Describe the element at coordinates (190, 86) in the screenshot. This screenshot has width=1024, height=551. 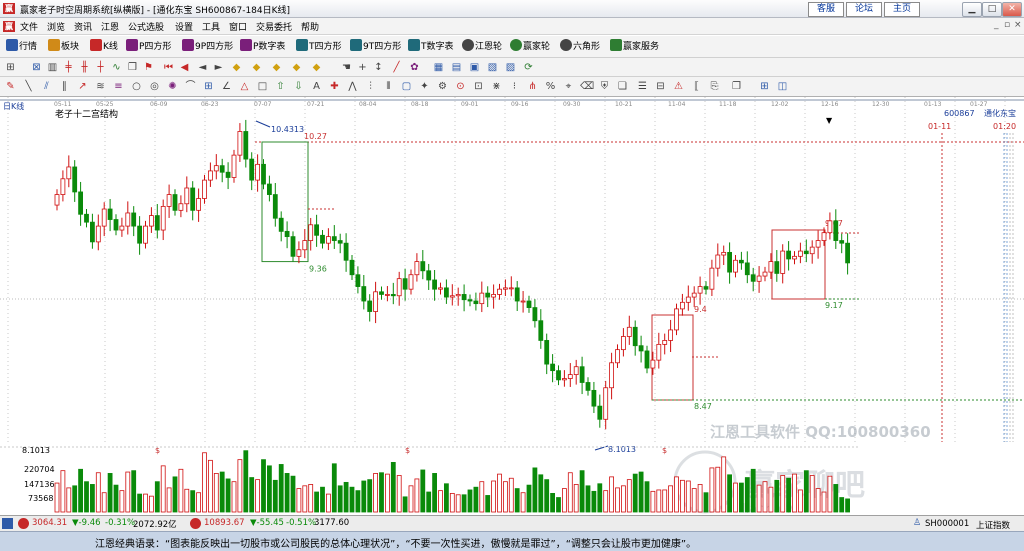
I see `arc-icon: ⌒` at that location.